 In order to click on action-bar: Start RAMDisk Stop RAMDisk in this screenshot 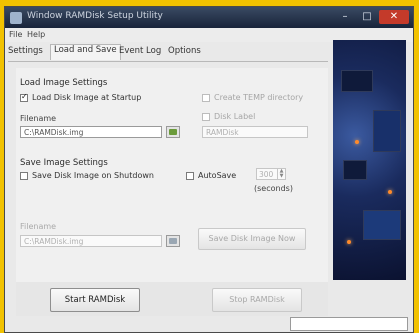, I will do `click(172, 299)`.